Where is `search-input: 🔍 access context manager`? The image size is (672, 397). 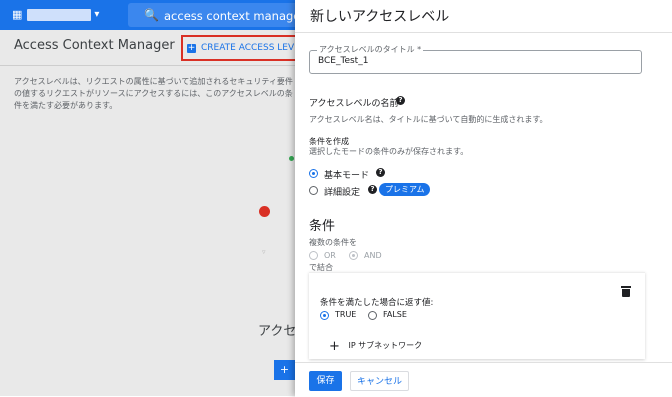 search-input: 🔍 access context manager is located at coordinates (223, 15).